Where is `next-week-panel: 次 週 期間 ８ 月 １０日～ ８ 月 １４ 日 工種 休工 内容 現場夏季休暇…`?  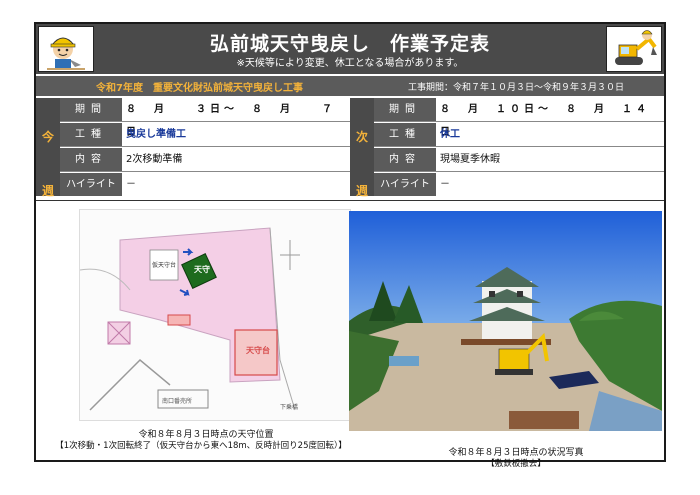 next-week-panel: 次 週 期間 ８ 月 １０日～ ８ 月 １４ 日 工種 休工 内容 現場夏季休暇… is located at coordinates (507, 148).